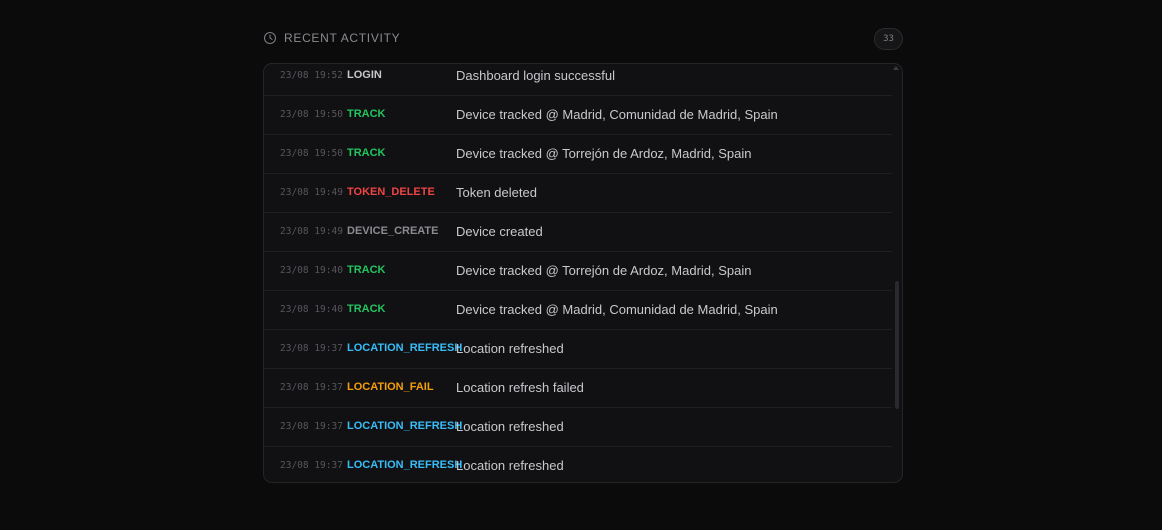 This screenshot has width=1162, height=530. Describe the element at coordinates (499, 231) in the screenshot. I see `activity-message: Device created` at that location.